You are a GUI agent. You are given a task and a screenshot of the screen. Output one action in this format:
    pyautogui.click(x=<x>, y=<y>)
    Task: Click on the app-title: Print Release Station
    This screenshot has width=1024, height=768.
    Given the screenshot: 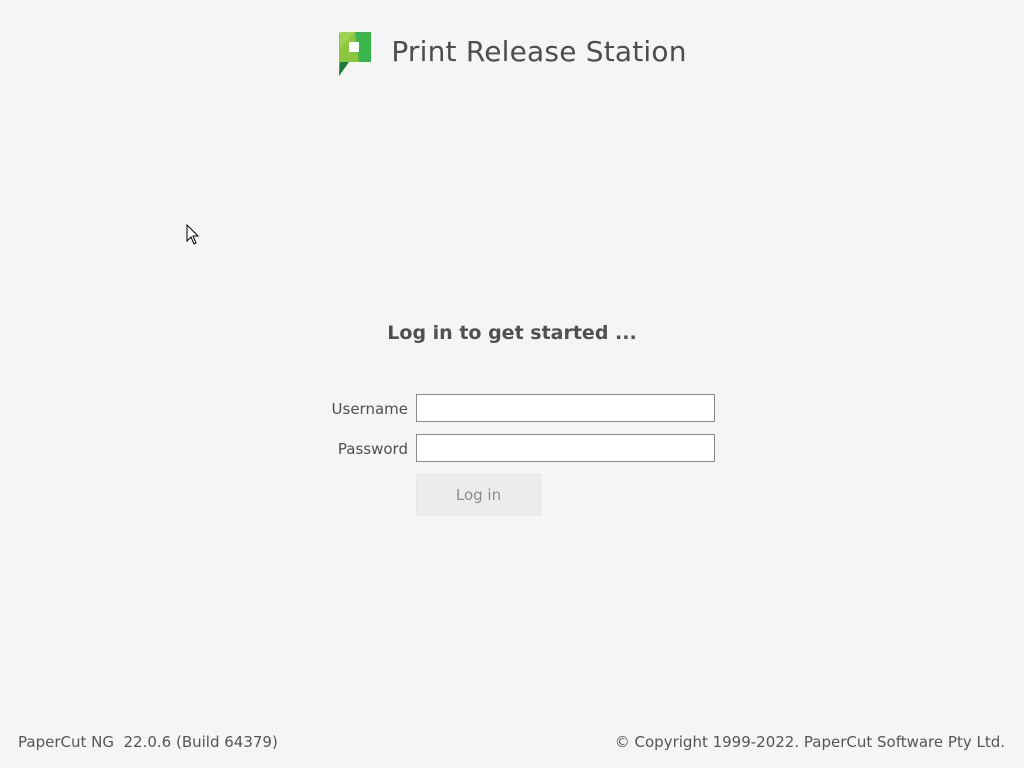 What is the action you would take?
    pyautogui.click(x=539, y=51)
    